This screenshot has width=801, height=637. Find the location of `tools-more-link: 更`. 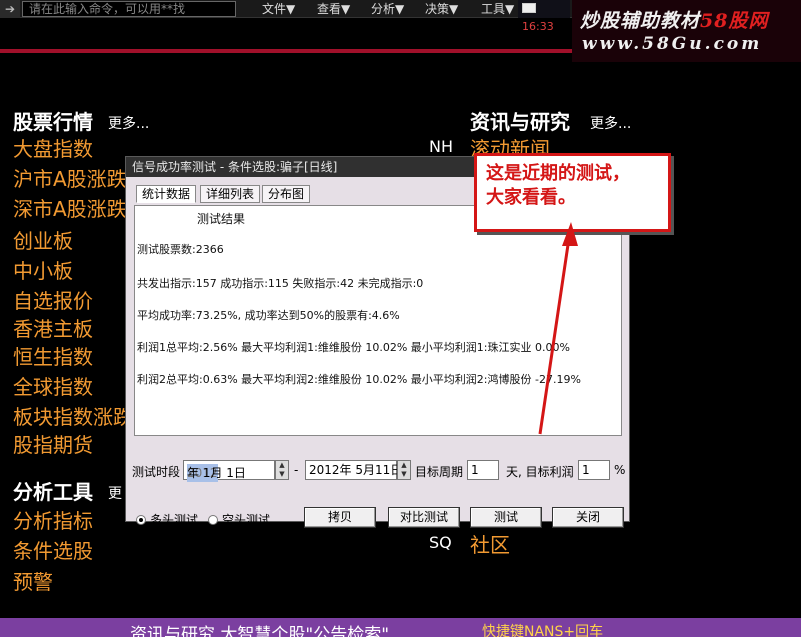

tools-more-link: 更 is located at coordinates (115, 493).